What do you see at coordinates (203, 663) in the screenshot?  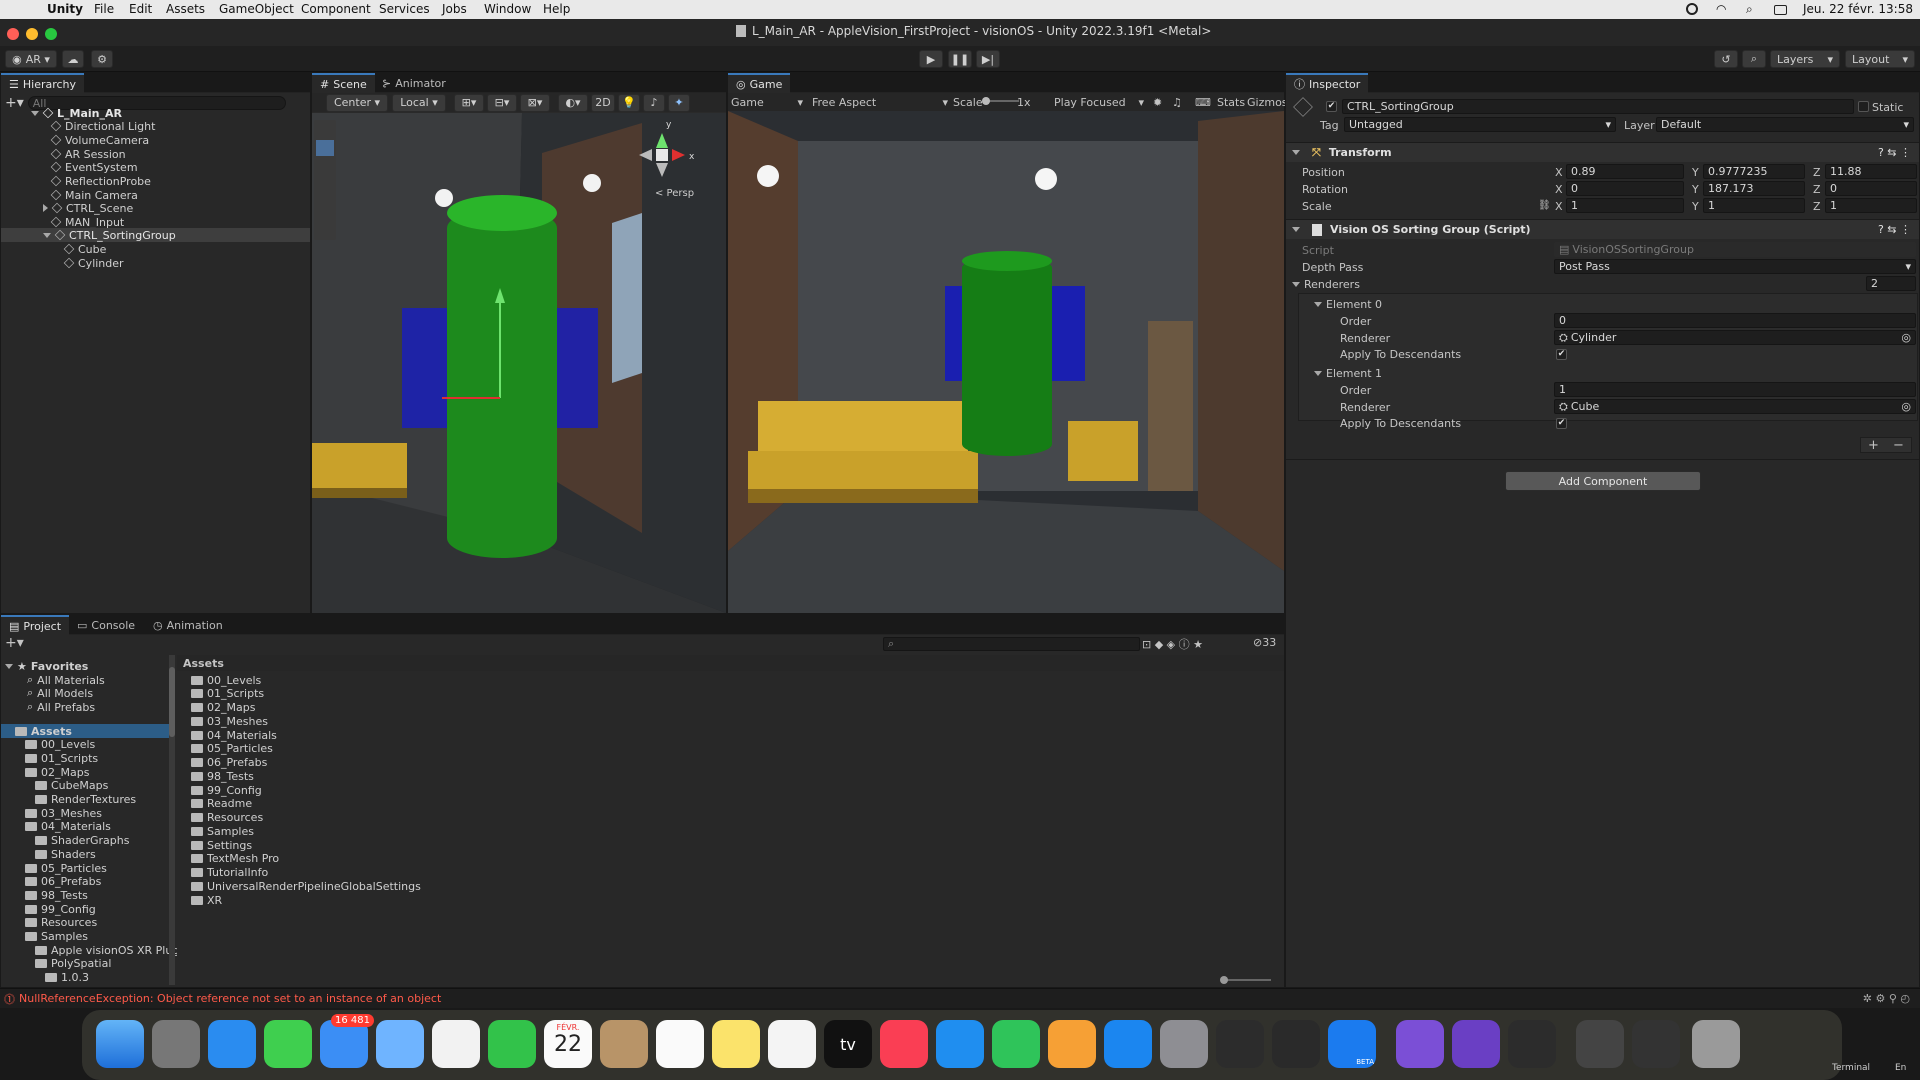 I see `breadcrumb-assets: Assets` at bounding box center [203, 663].